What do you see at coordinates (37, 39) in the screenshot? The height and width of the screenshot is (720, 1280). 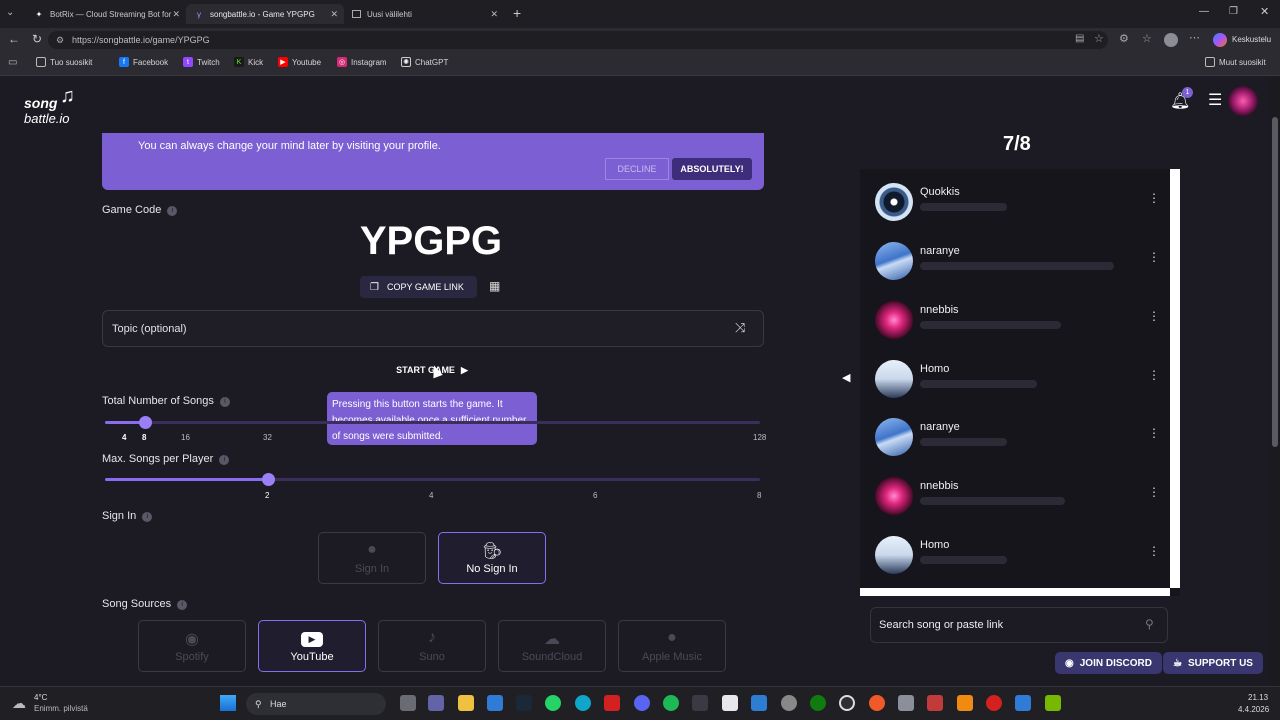 I see `reload-icon: ↻` at bounding box center [37, 39].